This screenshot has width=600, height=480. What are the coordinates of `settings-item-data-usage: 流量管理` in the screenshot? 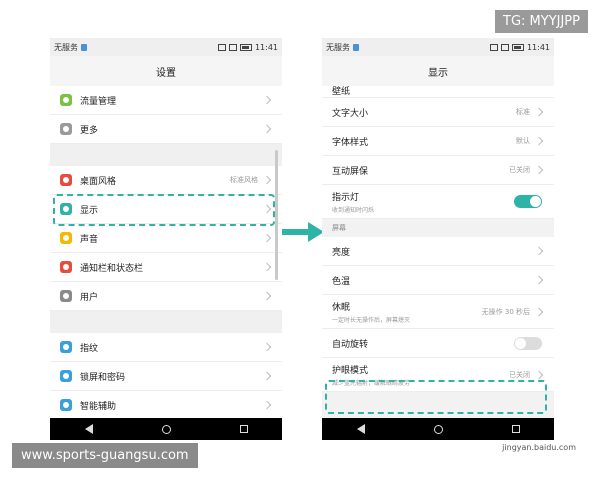 It's located at (166, 100).